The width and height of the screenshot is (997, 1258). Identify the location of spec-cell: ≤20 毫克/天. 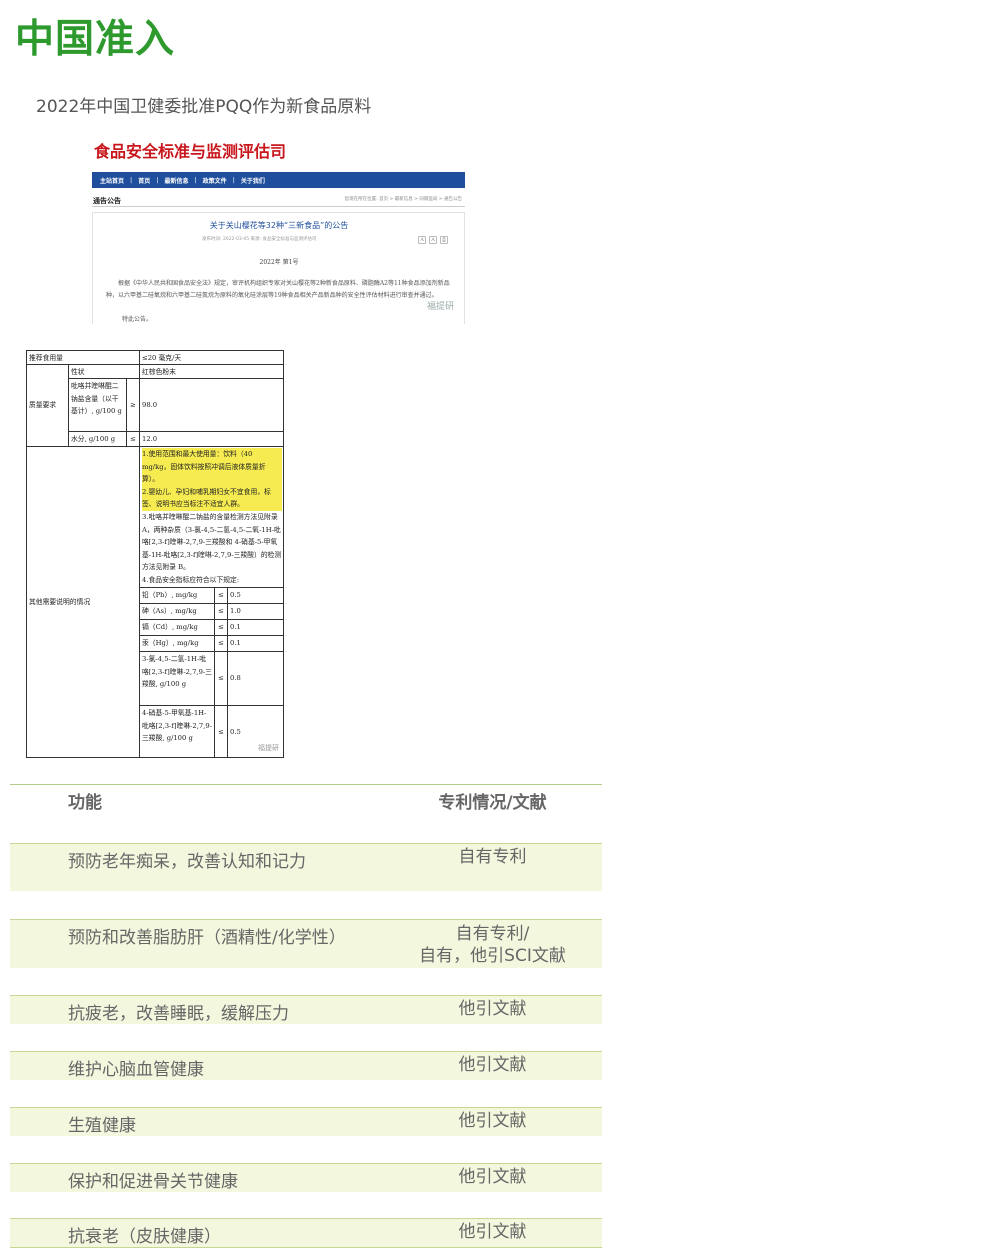
(212, 358).